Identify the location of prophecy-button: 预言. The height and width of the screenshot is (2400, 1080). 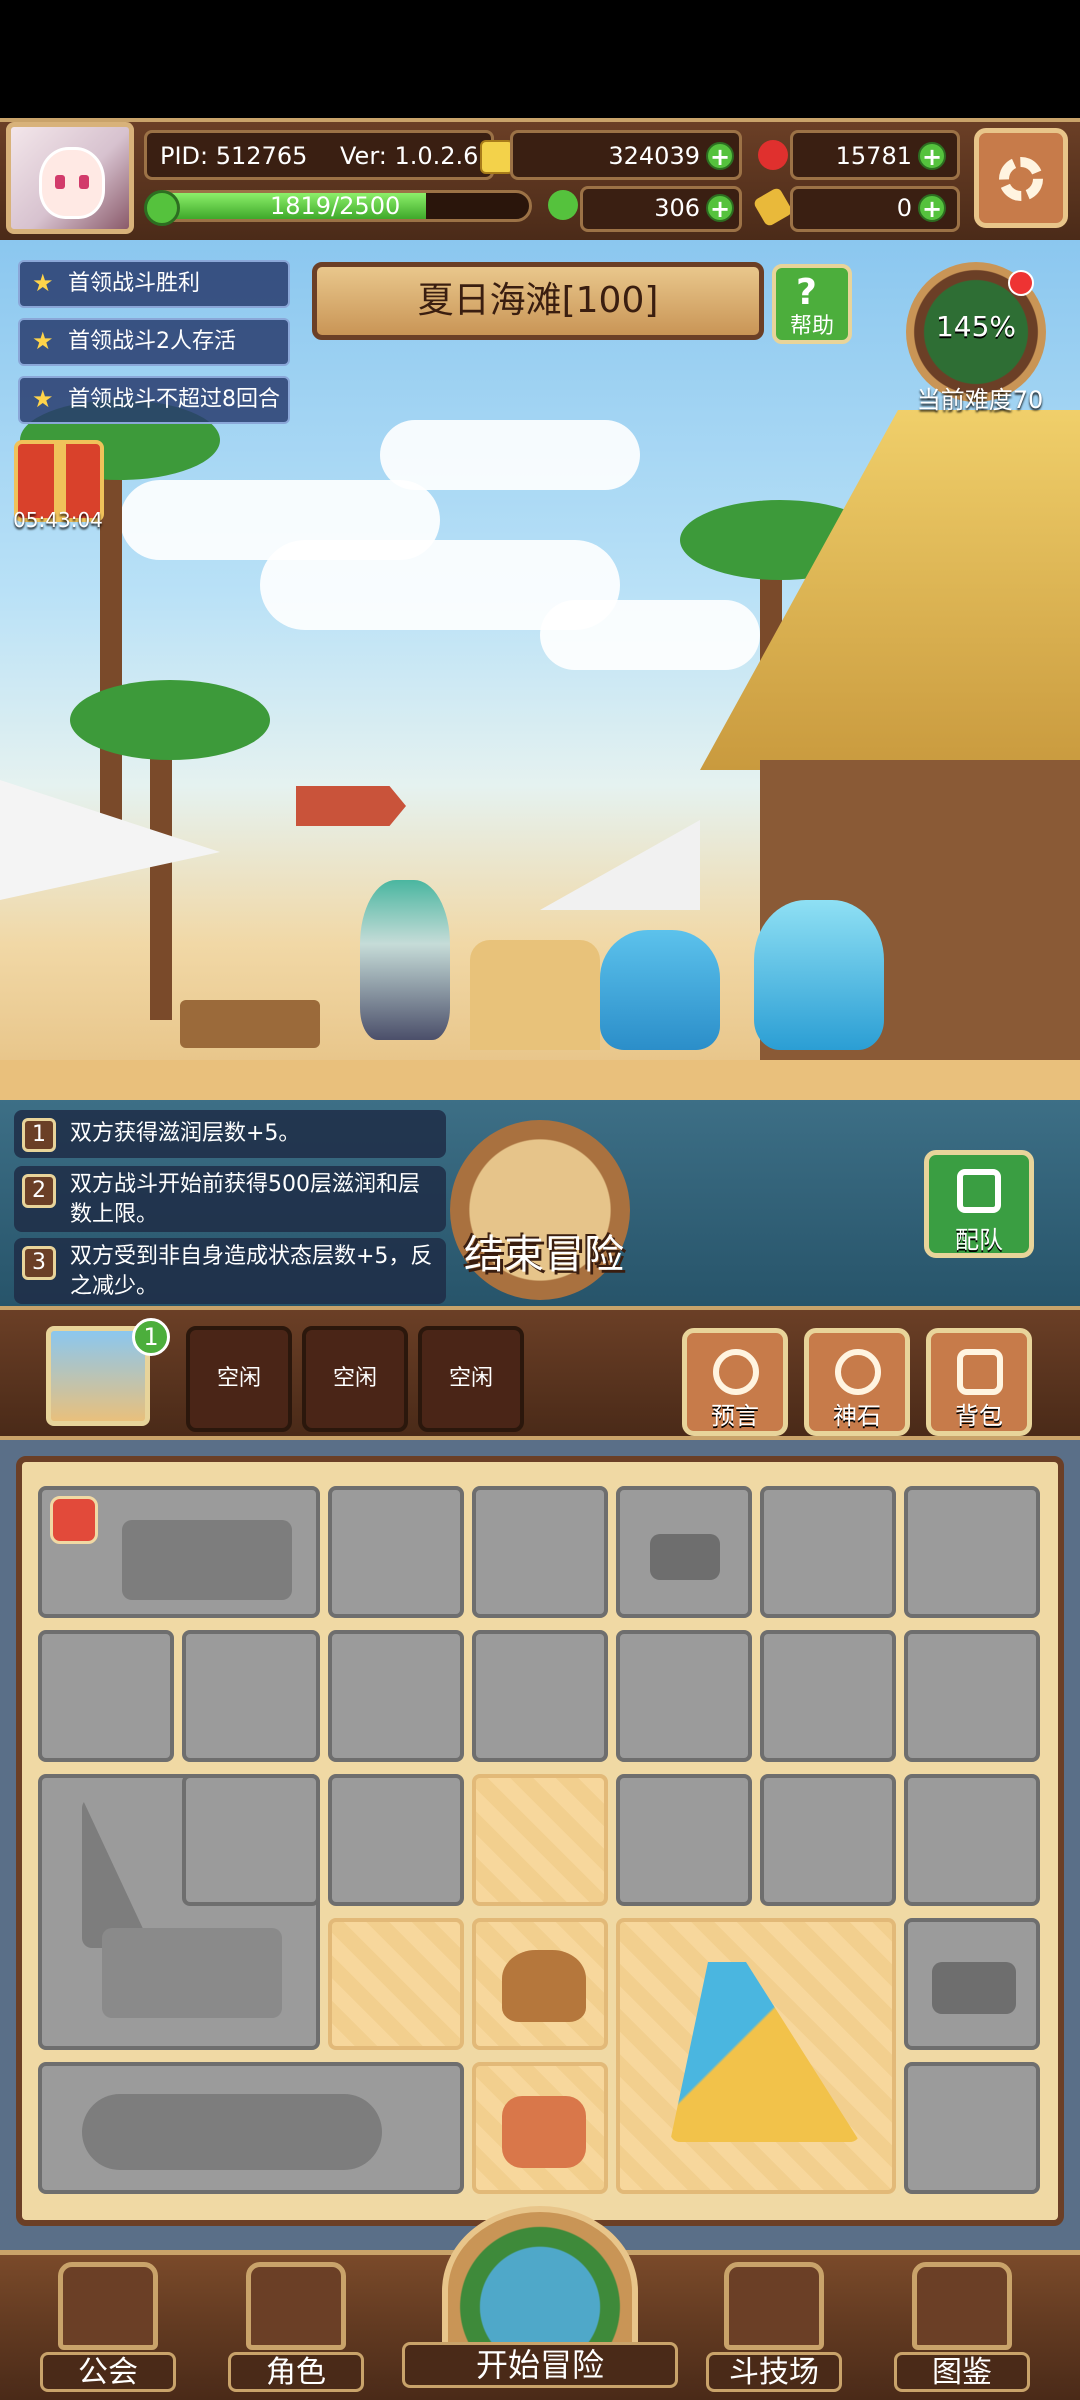
(735, 1382).